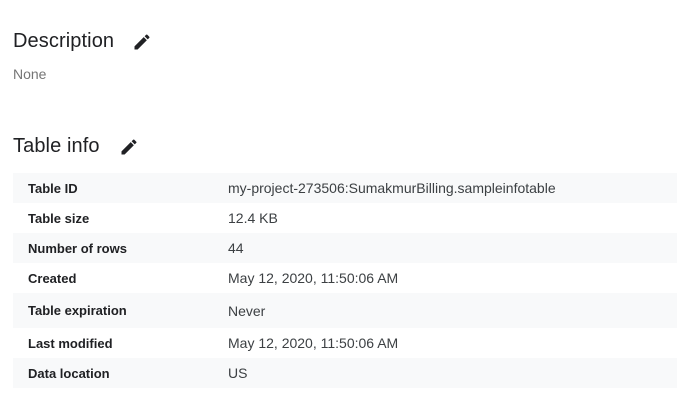  I want to click on description-heading: Description, so click(64, 41).